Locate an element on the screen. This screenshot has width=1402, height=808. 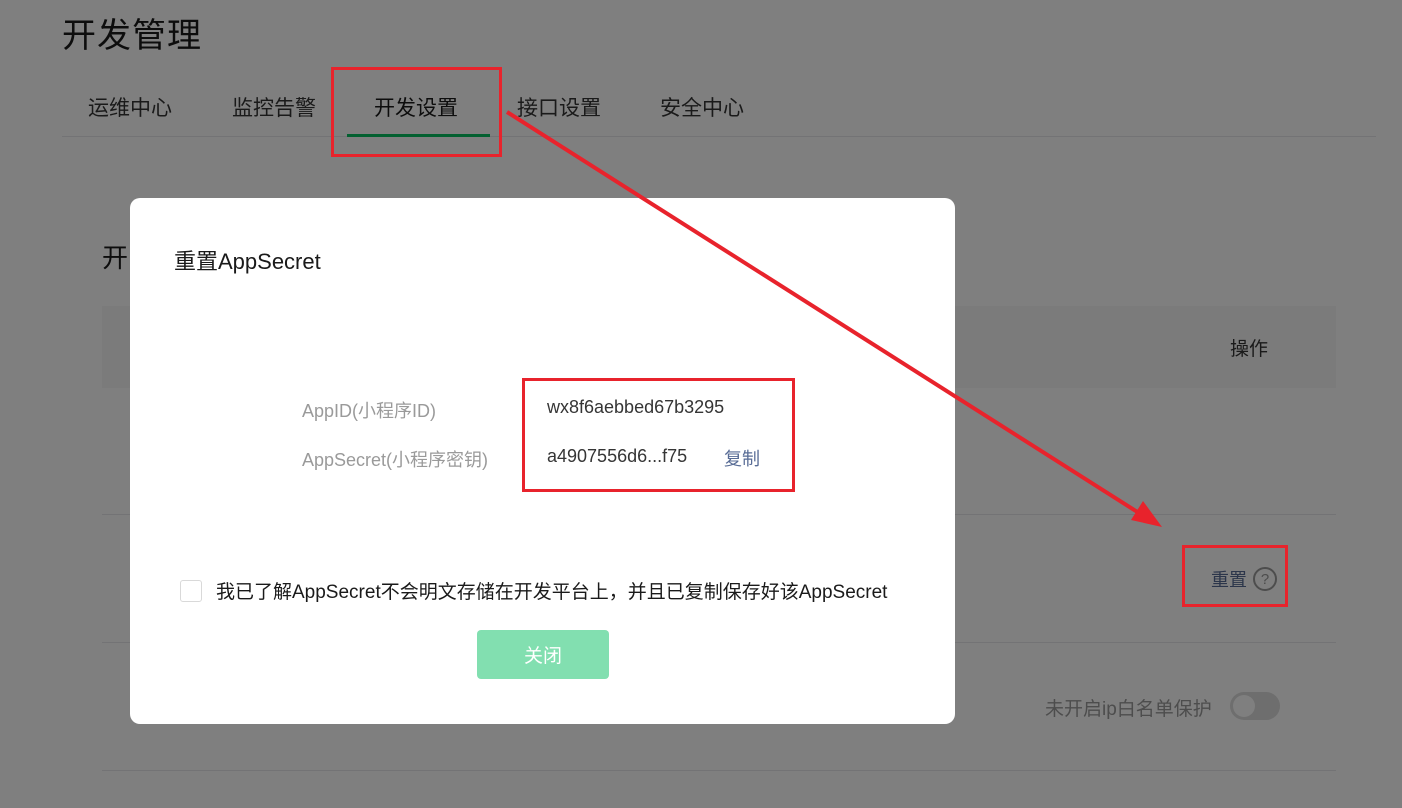
annotation-box-dev-tab is located at coordinates (416, 112).